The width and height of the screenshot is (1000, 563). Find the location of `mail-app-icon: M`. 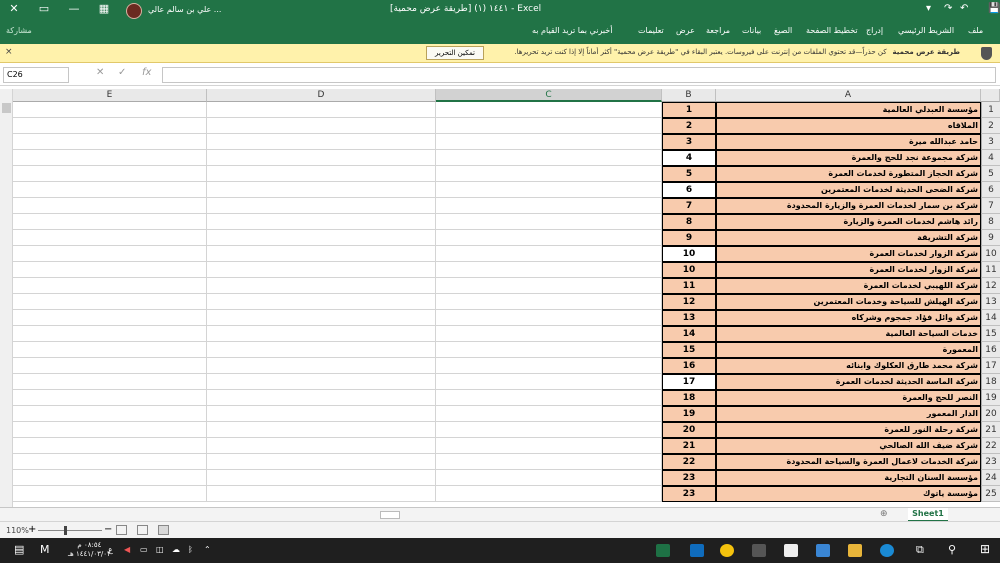

mail-app-icon: M is located at coordinates (45, 549).